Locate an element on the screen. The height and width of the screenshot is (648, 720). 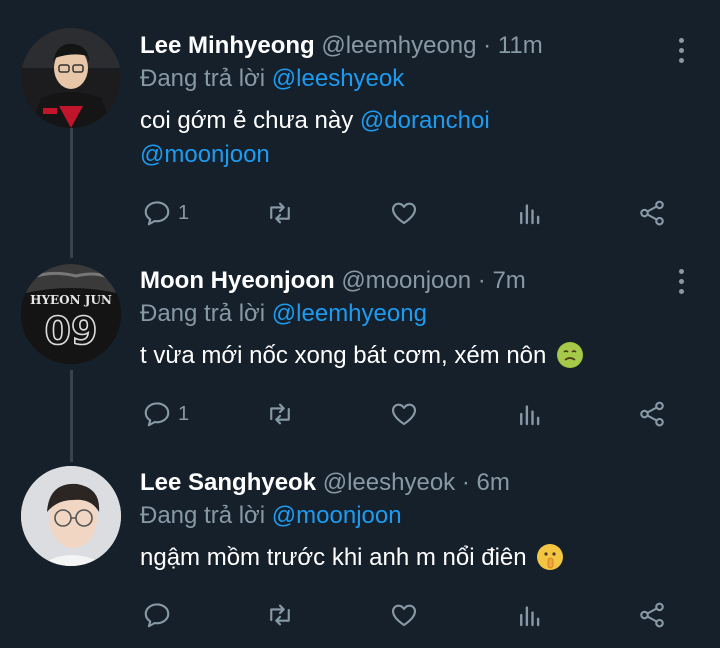
tweet-body: t vừa mới nốc xong bát cơm, xém nôn is located at coordinates (420, 356).